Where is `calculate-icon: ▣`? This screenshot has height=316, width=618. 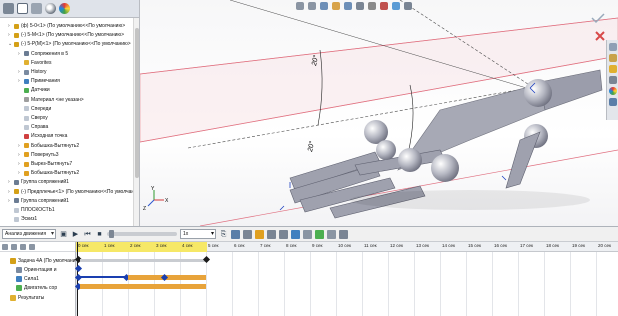 calculate-icon: ▣ is located at coordinates (63, 234).